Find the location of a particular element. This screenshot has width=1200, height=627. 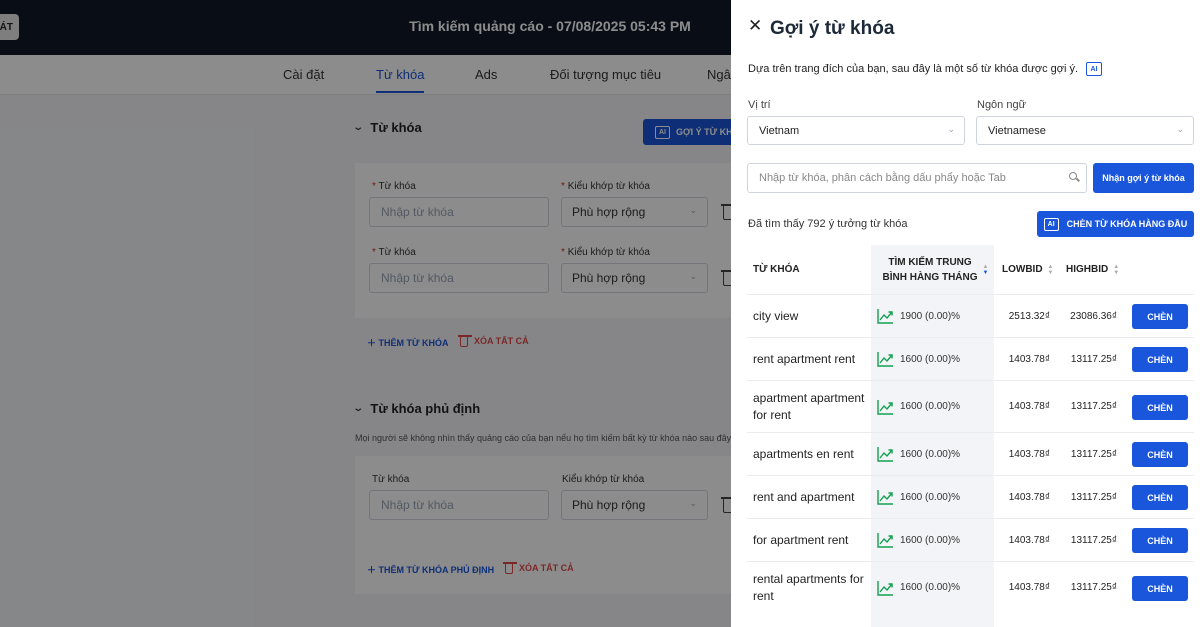

lowbid-cell: 2513.32₫ is located at coordinates (1029, 316).